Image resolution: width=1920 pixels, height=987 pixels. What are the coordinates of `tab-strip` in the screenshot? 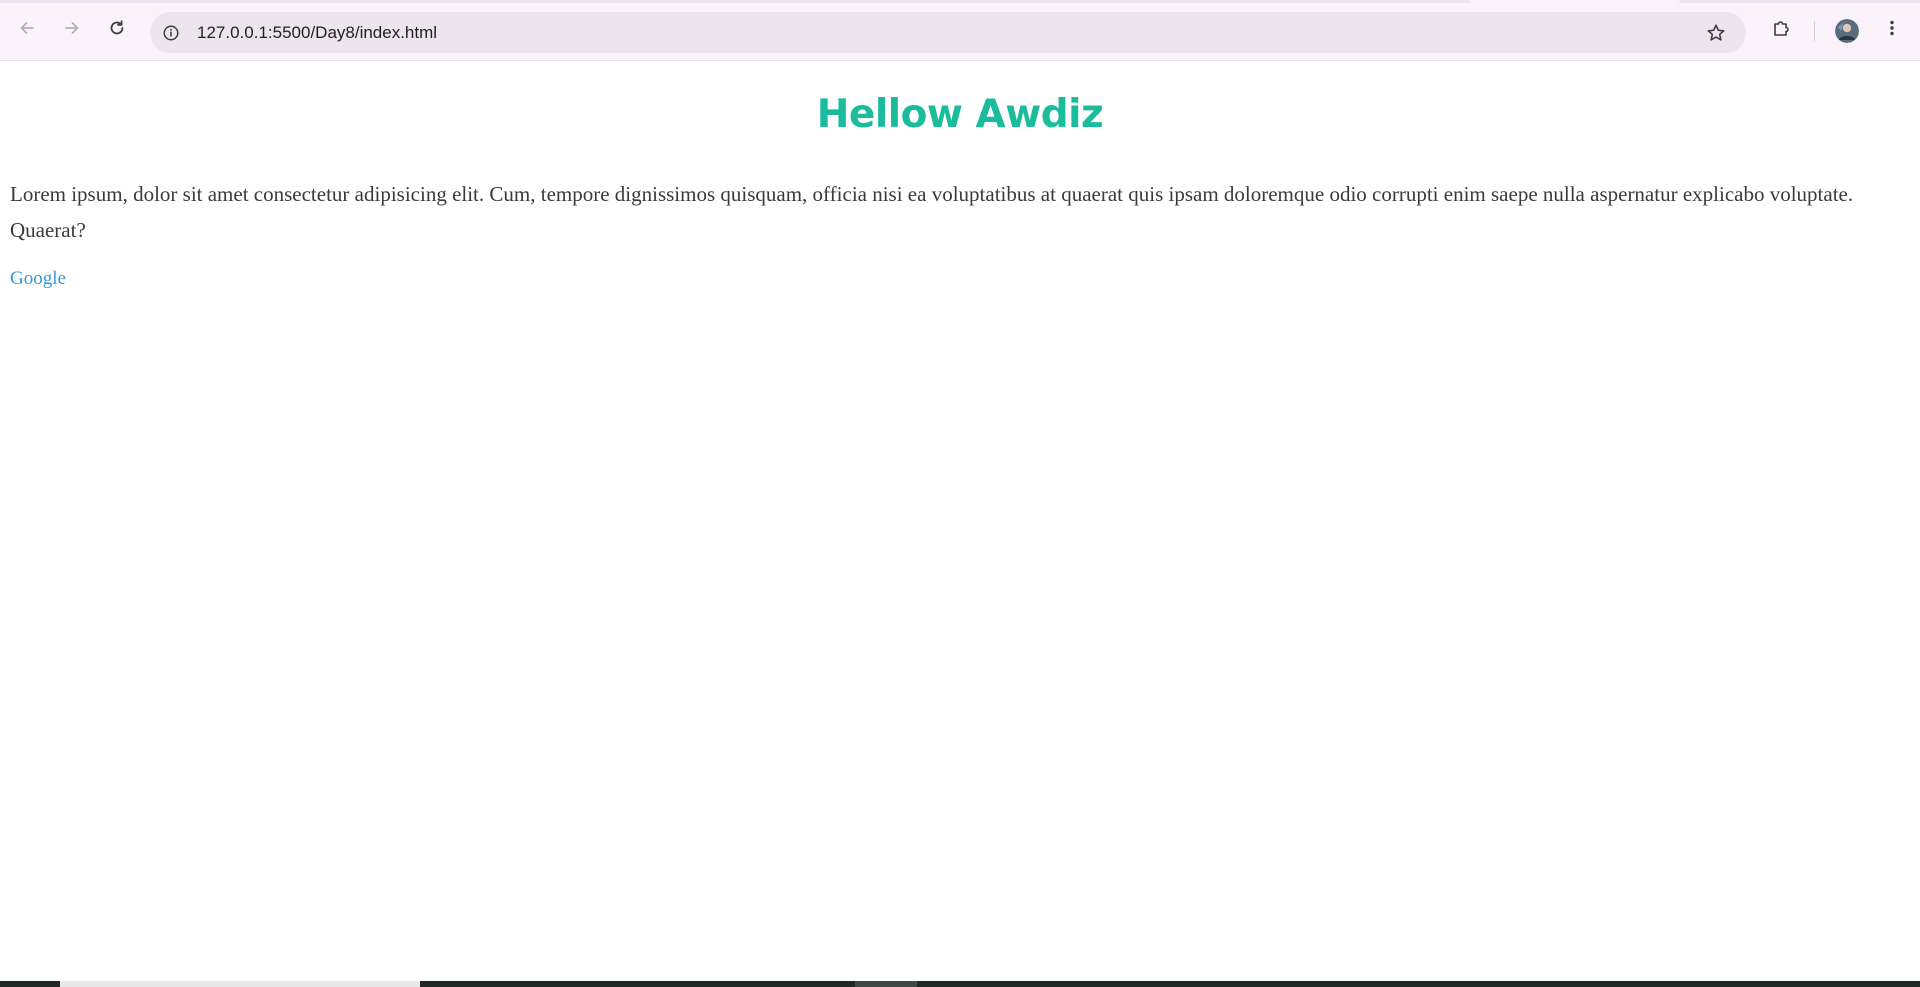 It's located at (960, 1).